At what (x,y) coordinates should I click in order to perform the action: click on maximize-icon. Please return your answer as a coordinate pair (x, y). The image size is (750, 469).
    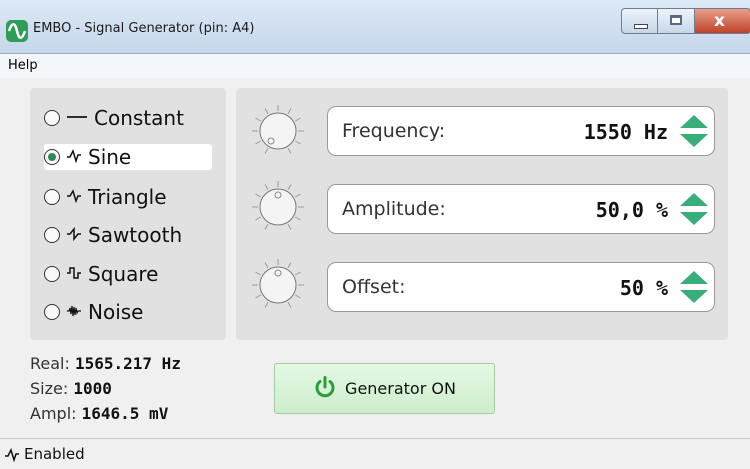
    Looking at the image, I should click on (676, 20).